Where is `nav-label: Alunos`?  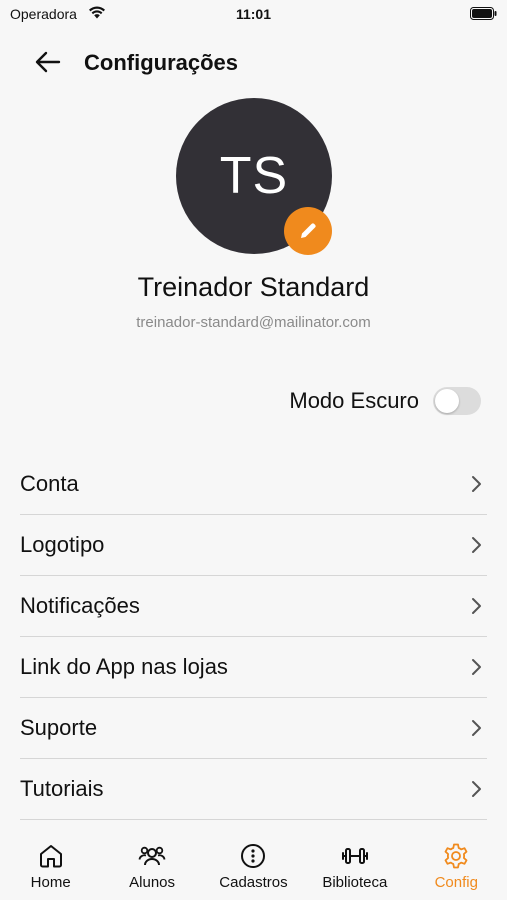 nav-label: Alunos is located at coordinates (152, 882).